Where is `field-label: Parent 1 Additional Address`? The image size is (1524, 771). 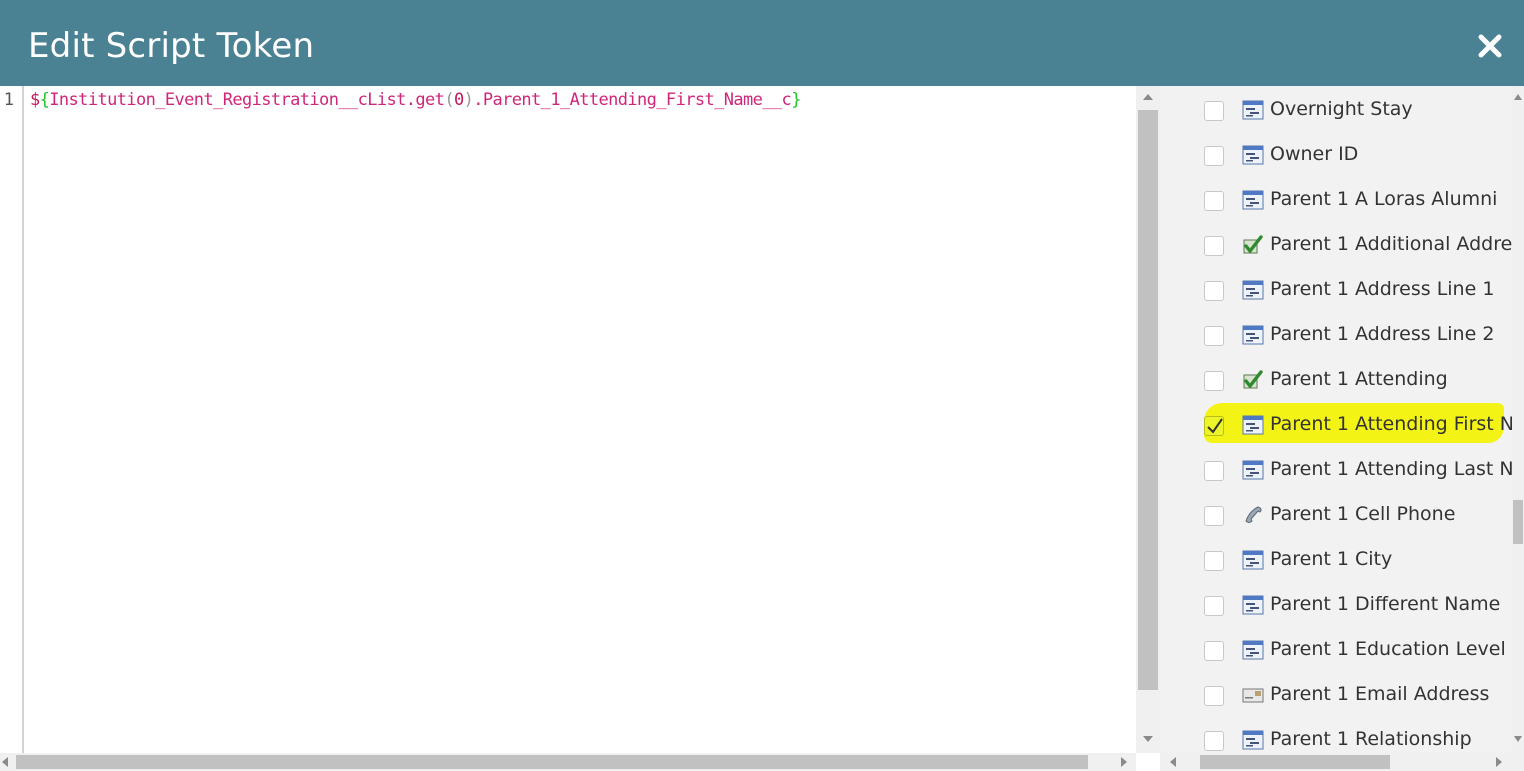 field-label: Parent 1 Additional Address is located at coordinates (1391, 243).